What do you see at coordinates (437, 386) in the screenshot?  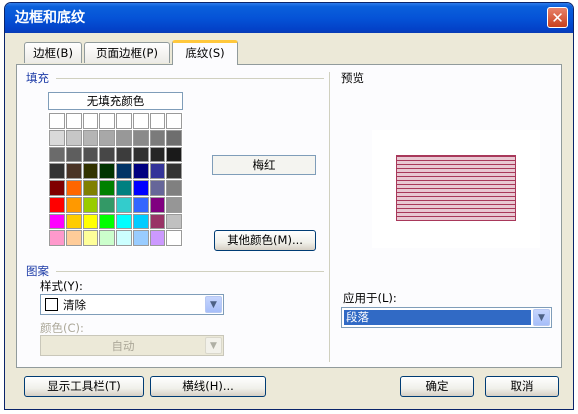 I see `ok-button: 确定` at bounding box center [437, 386].